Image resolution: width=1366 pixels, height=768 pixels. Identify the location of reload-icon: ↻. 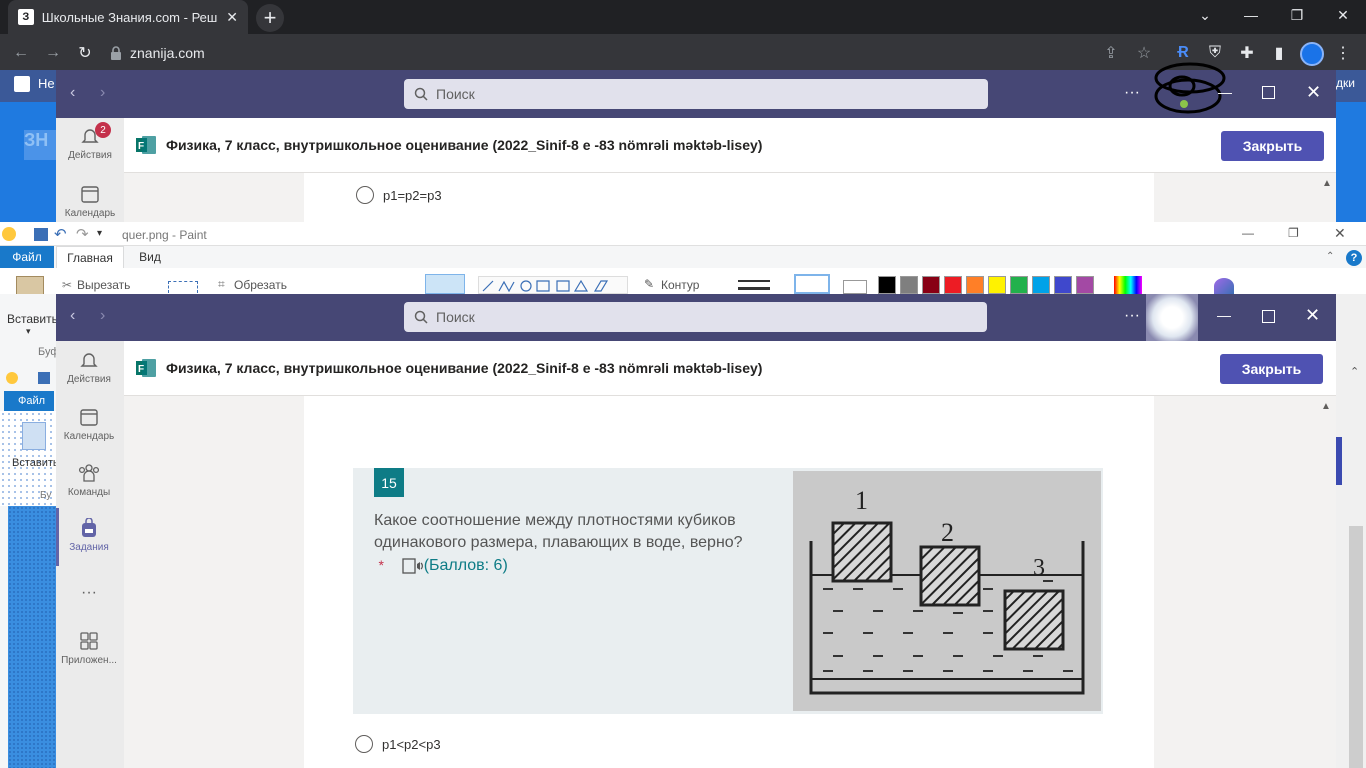
(85, 53).